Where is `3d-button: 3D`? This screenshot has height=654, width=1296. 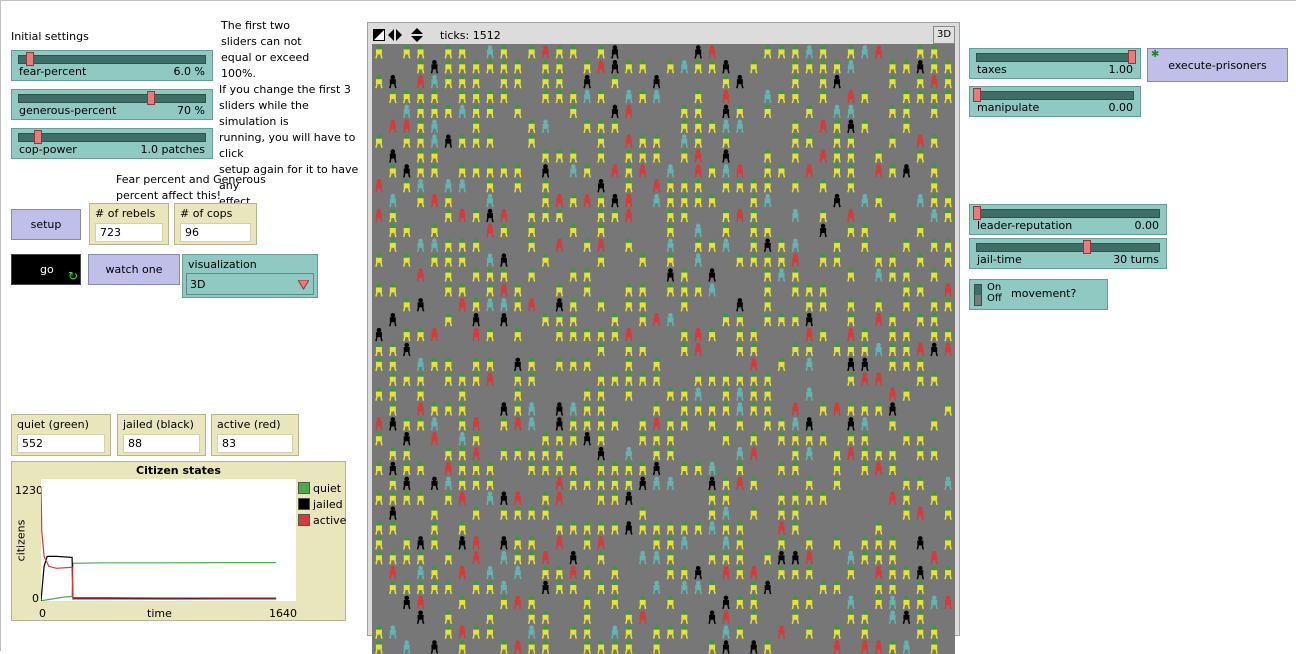 3d-button: 3D is located at coordinates (944, 35).